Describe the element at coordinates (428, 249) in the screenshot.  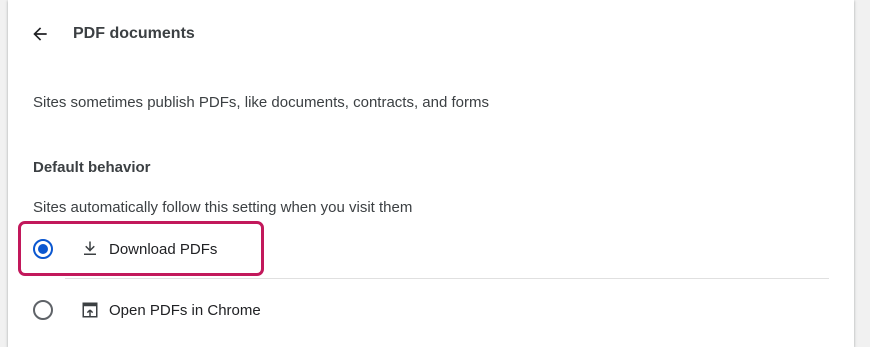
I see `option-download-pdfs: Download PDFs` at that location.